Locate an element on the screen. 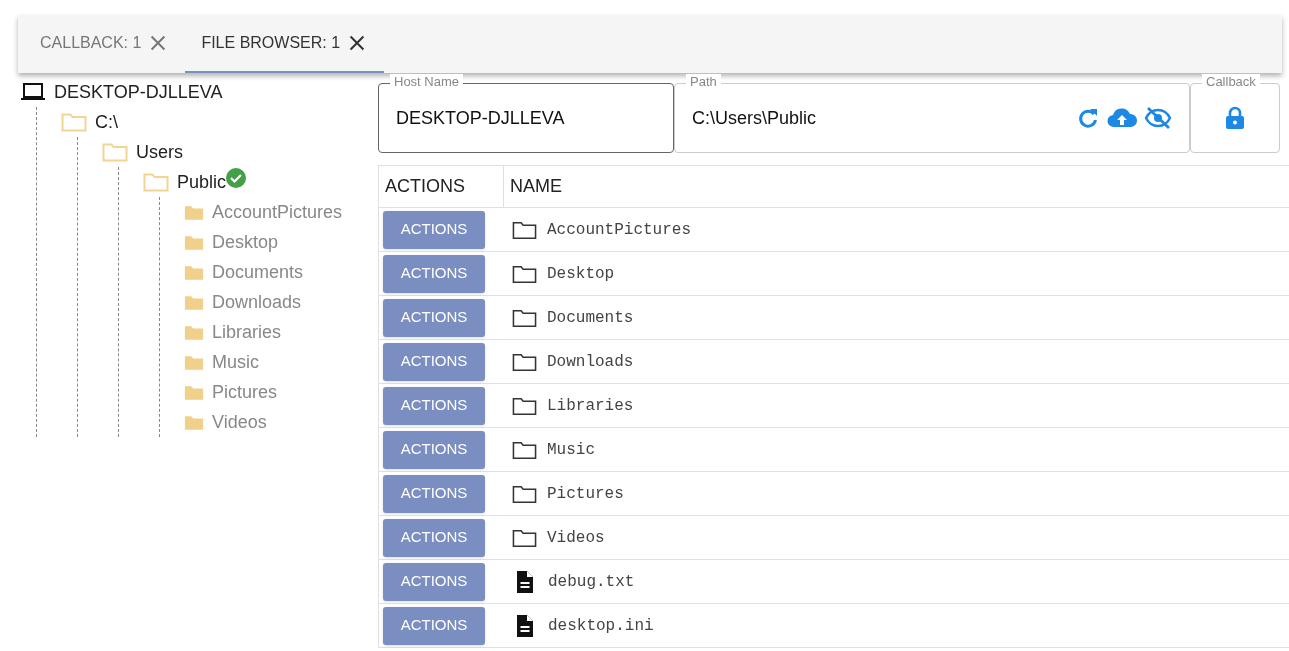 The image size is (1289, 651). tree-item: Music is located at coordinates (235, 362).